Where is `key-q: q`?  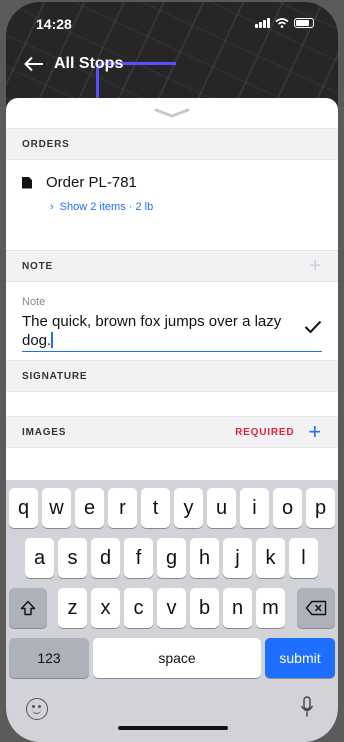
key-q: q is located at coordinates (23, 508).